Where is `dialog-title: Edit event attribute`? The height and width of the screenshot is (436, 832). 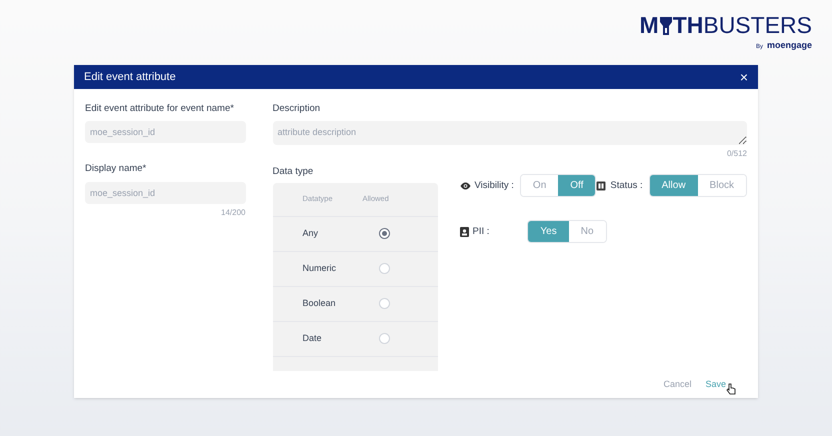
dialog-title: Edit event attribute is located at coordinates (130, 77).